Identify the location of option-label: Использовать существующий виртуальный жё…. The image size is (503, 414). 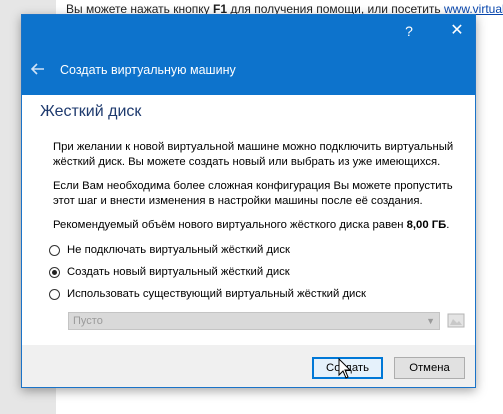
(216, 294).